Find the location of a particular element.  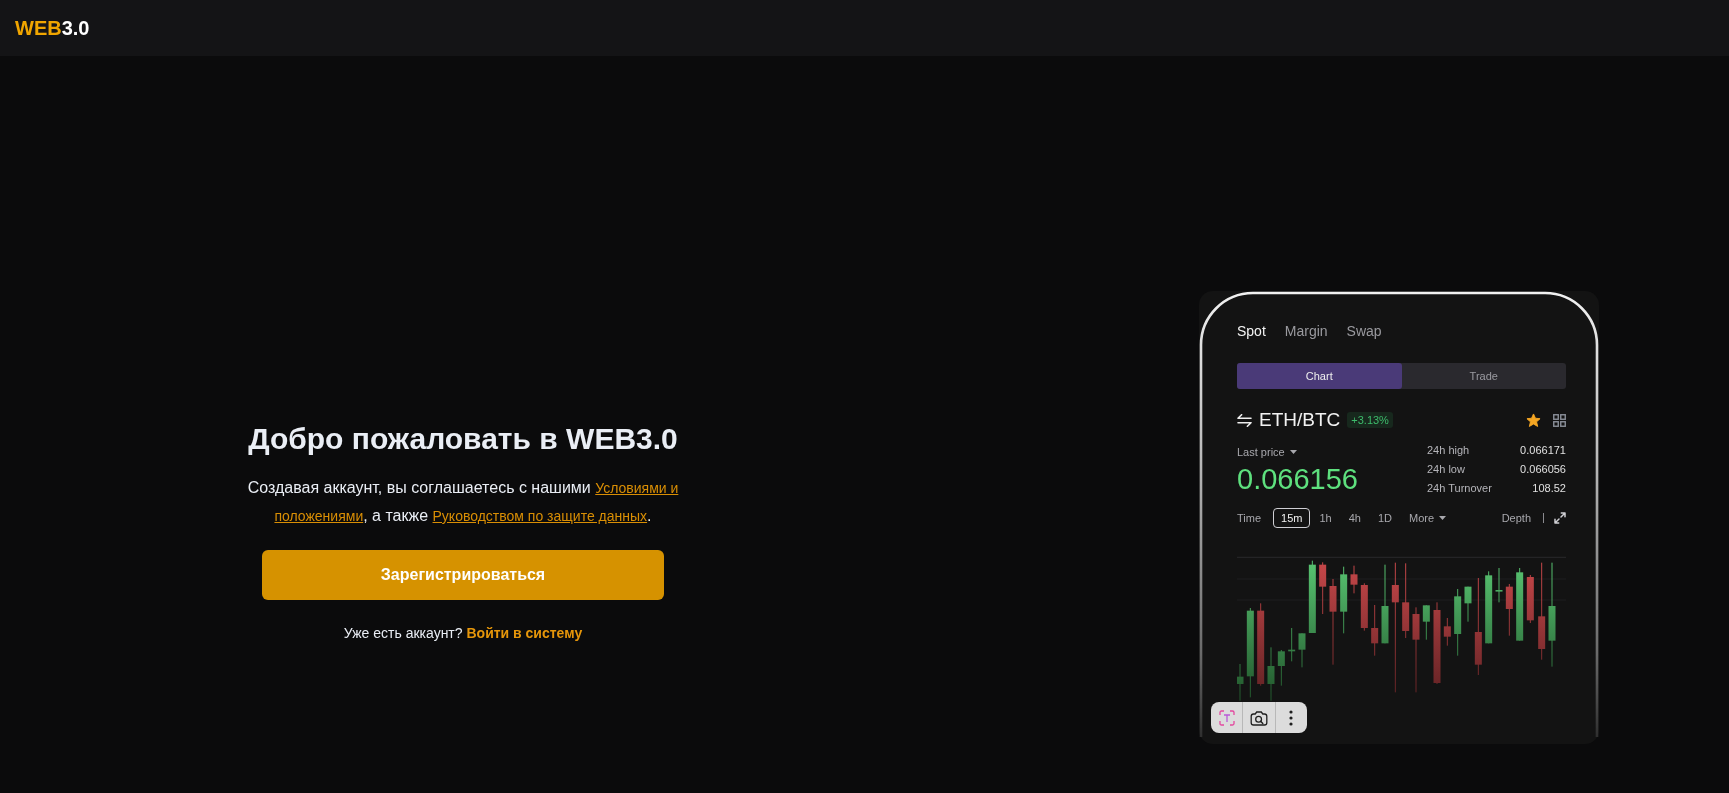

logo: WEB3.0 is located at coordinates (52, 28).